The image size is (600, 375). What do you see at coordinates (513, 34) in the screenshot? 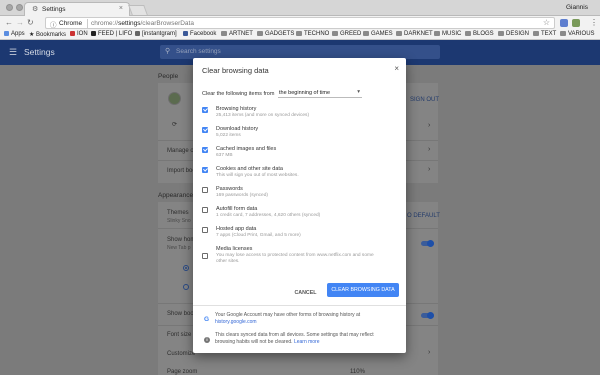
I see `bookmark-folder-design: DESIGN` at bounding box center [513, 34].